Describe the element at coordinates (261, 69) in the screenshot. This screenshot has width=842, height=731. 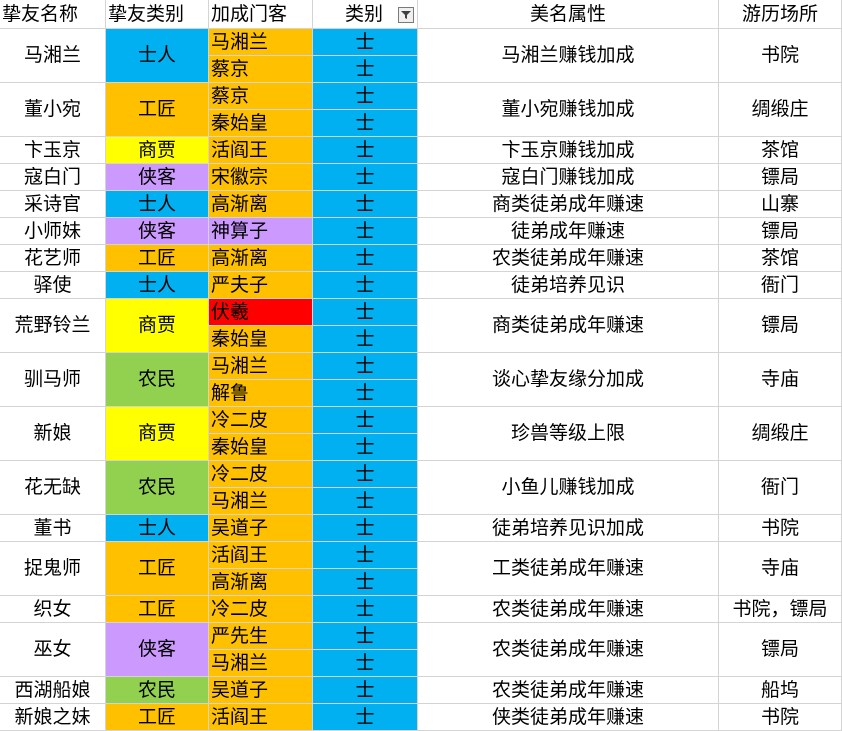
I see `cell-bonus-guest: 蔡京` at that location.